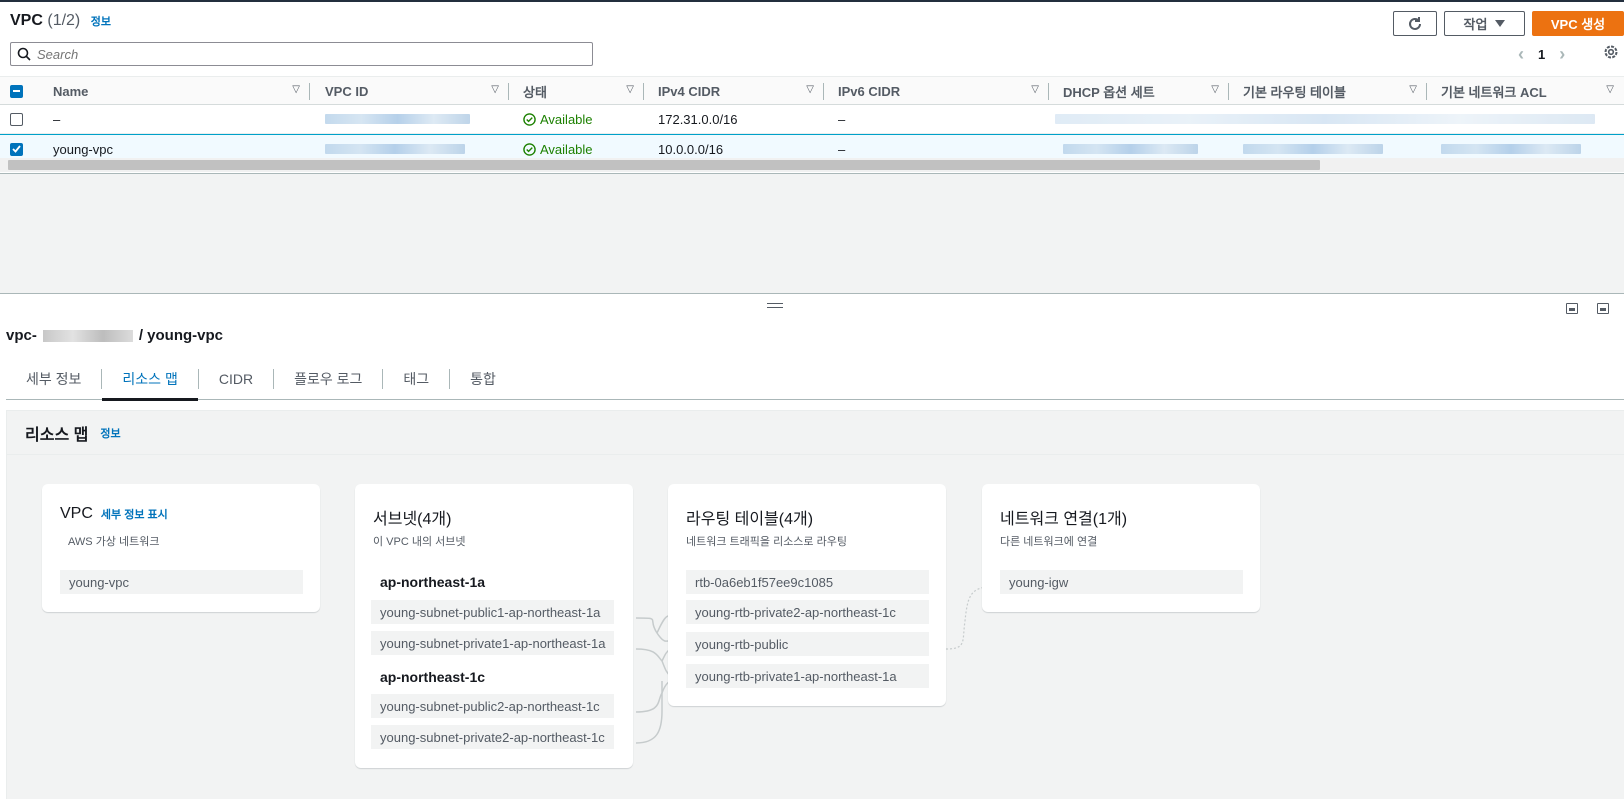  Describe the element at coordinates (417, 378) in the screenshot. I see `tab-tags: 태그` at that location.